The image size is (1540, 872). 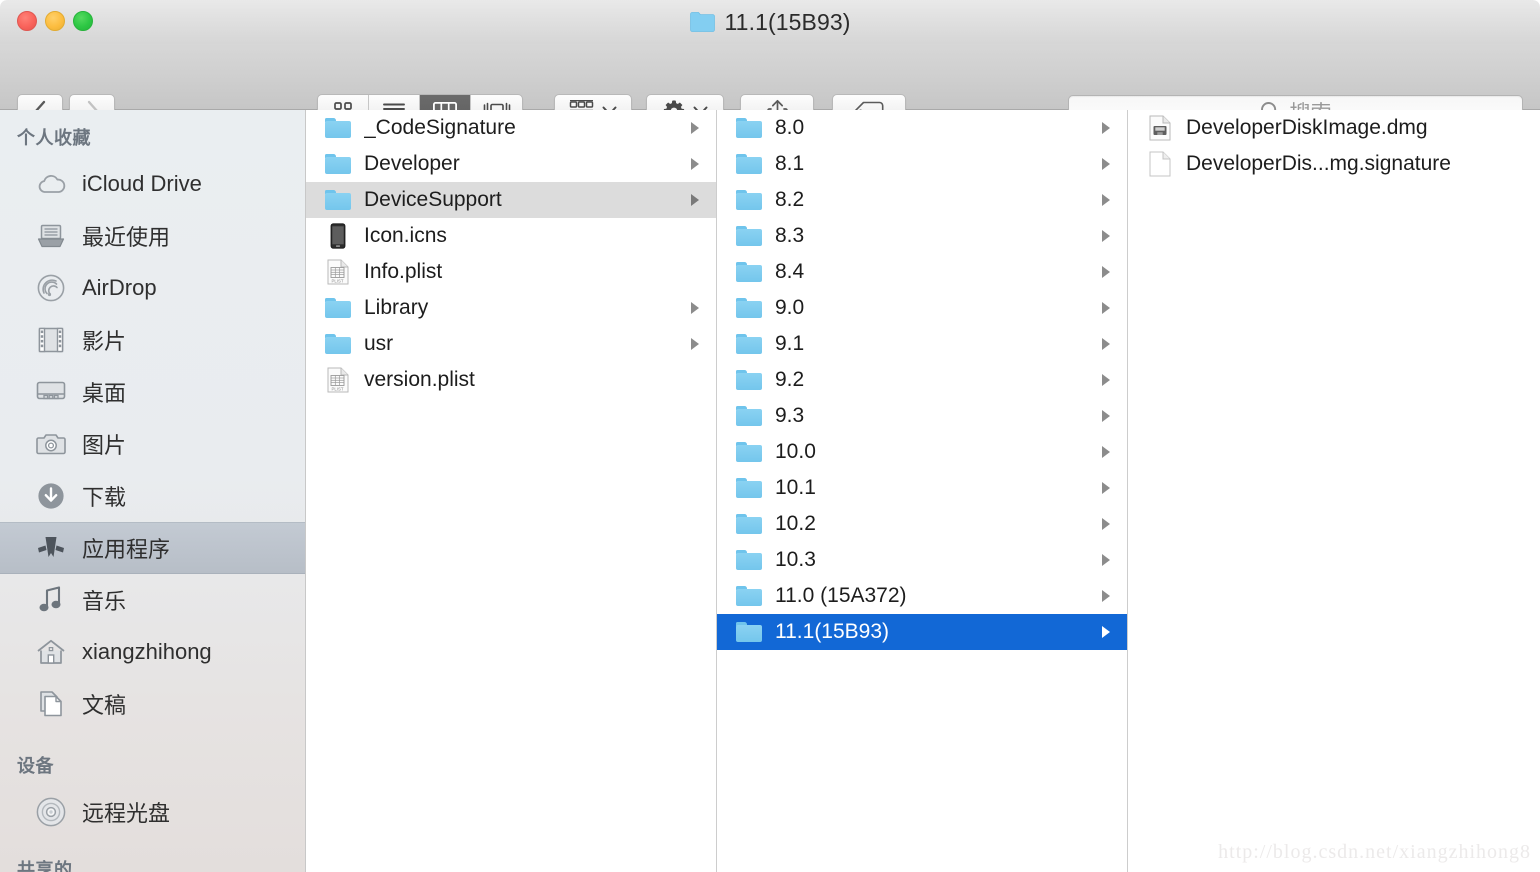 I want to click on list-item-label: Developer, so click(x=412, y=163).